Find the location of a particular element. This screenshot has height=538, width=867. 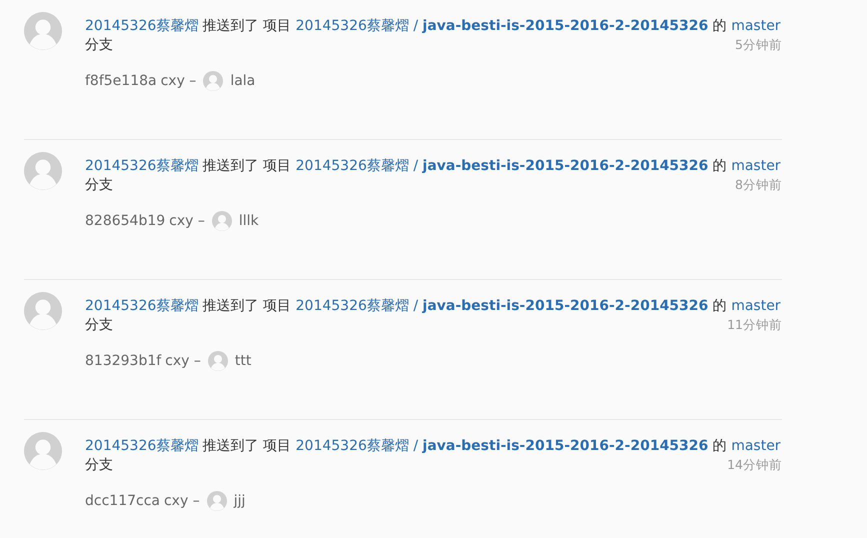

event-time: 11分钟前 is located at coordinates (754, 325).